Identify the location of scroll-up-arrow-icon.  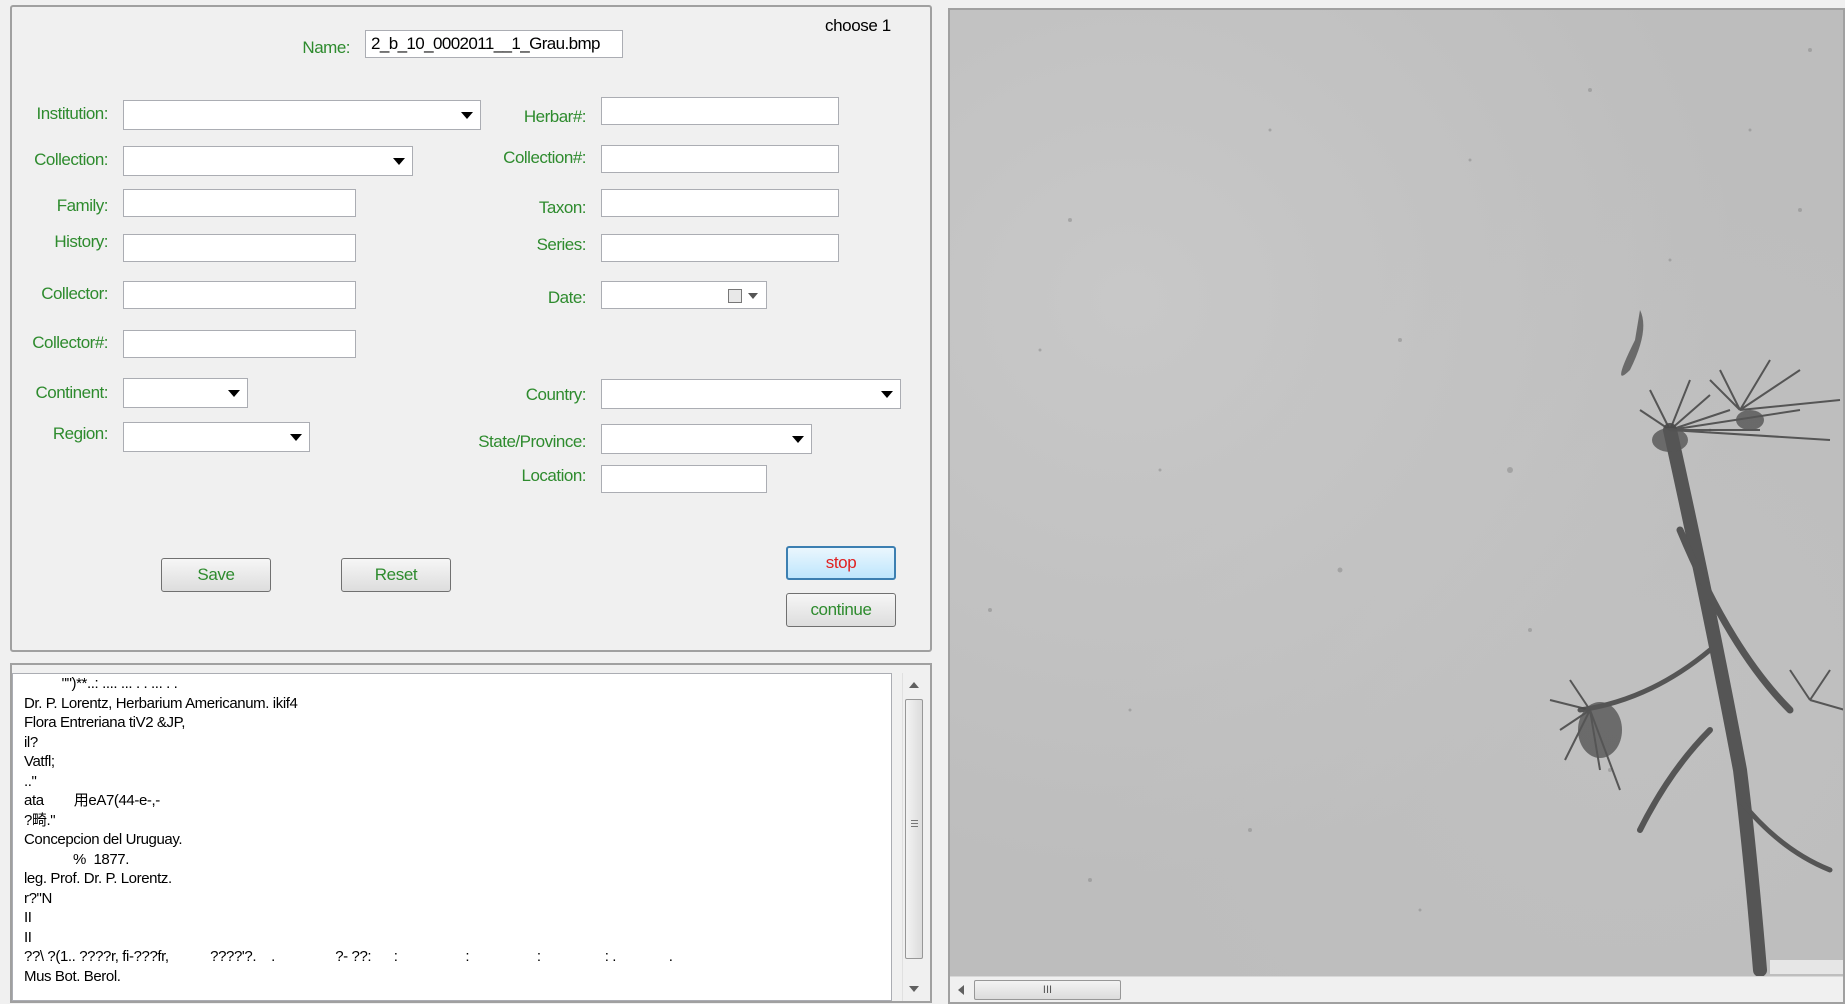
(914, 685).